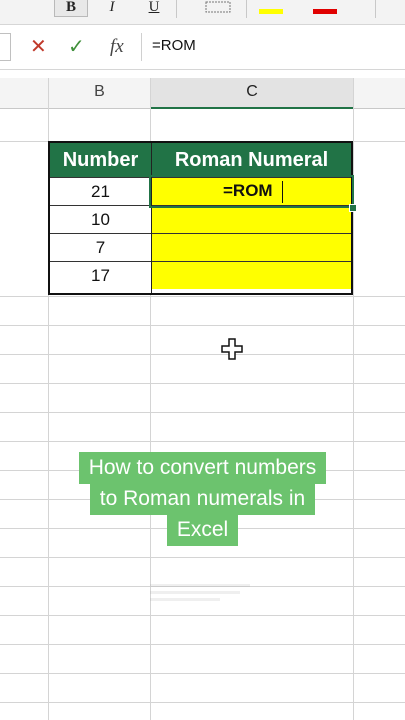  Describe the element at coordinates (24, 93) in the screenshot. I see `column-header-a` at that location.